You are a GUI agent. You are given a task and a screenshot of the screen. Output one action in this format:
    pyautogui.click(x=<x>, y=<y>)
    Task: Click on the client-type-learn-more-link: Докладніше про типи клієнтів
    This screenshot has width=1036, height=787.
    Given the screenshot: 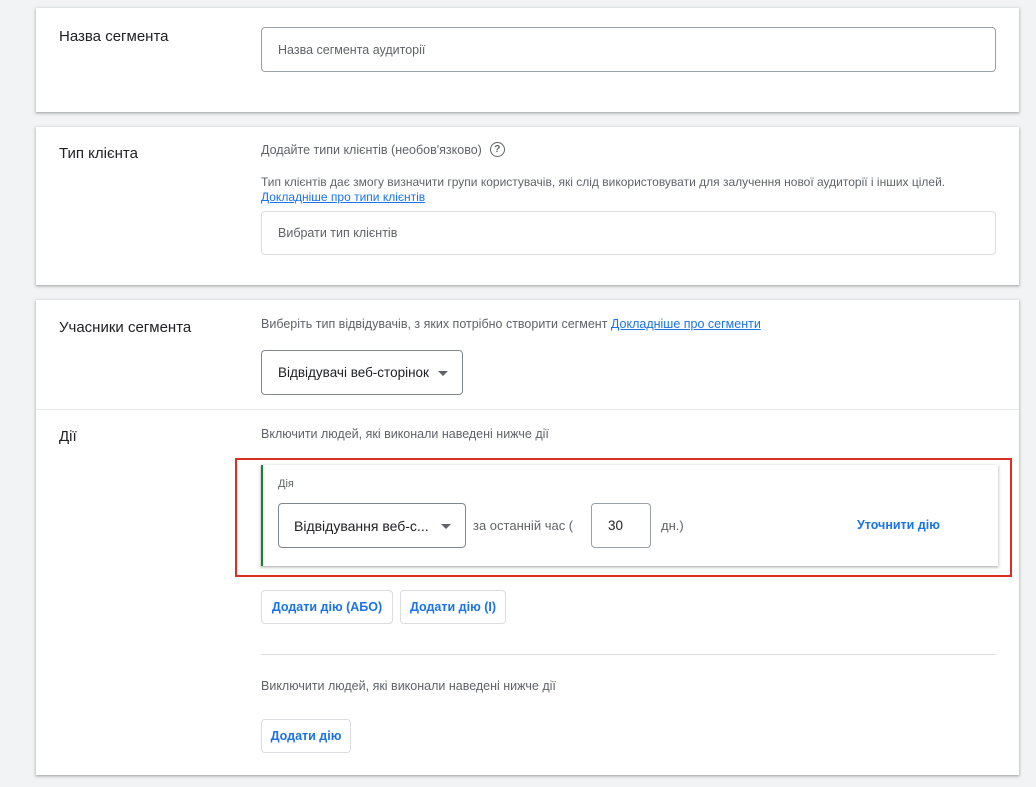 What is the action you would take?
    pyautogui.click(x=343, y=197)
    